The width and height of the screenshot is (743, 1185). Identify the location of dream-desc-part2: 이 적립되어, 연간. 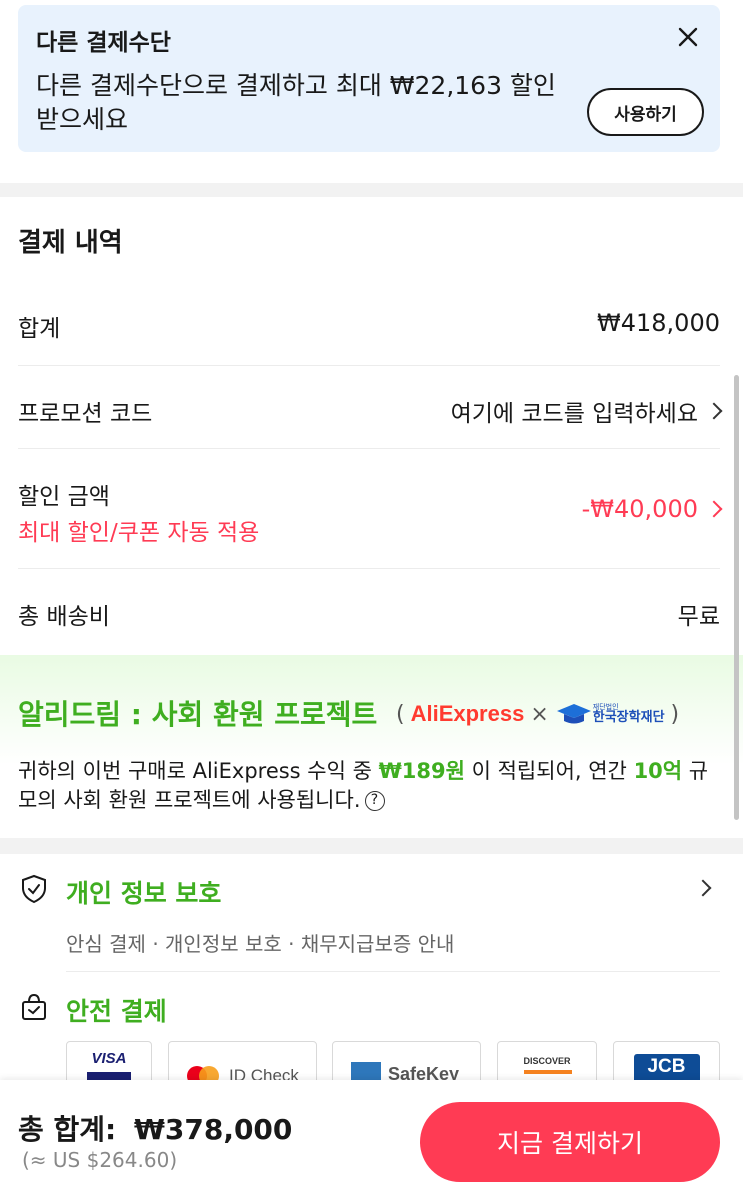
(549, 771).